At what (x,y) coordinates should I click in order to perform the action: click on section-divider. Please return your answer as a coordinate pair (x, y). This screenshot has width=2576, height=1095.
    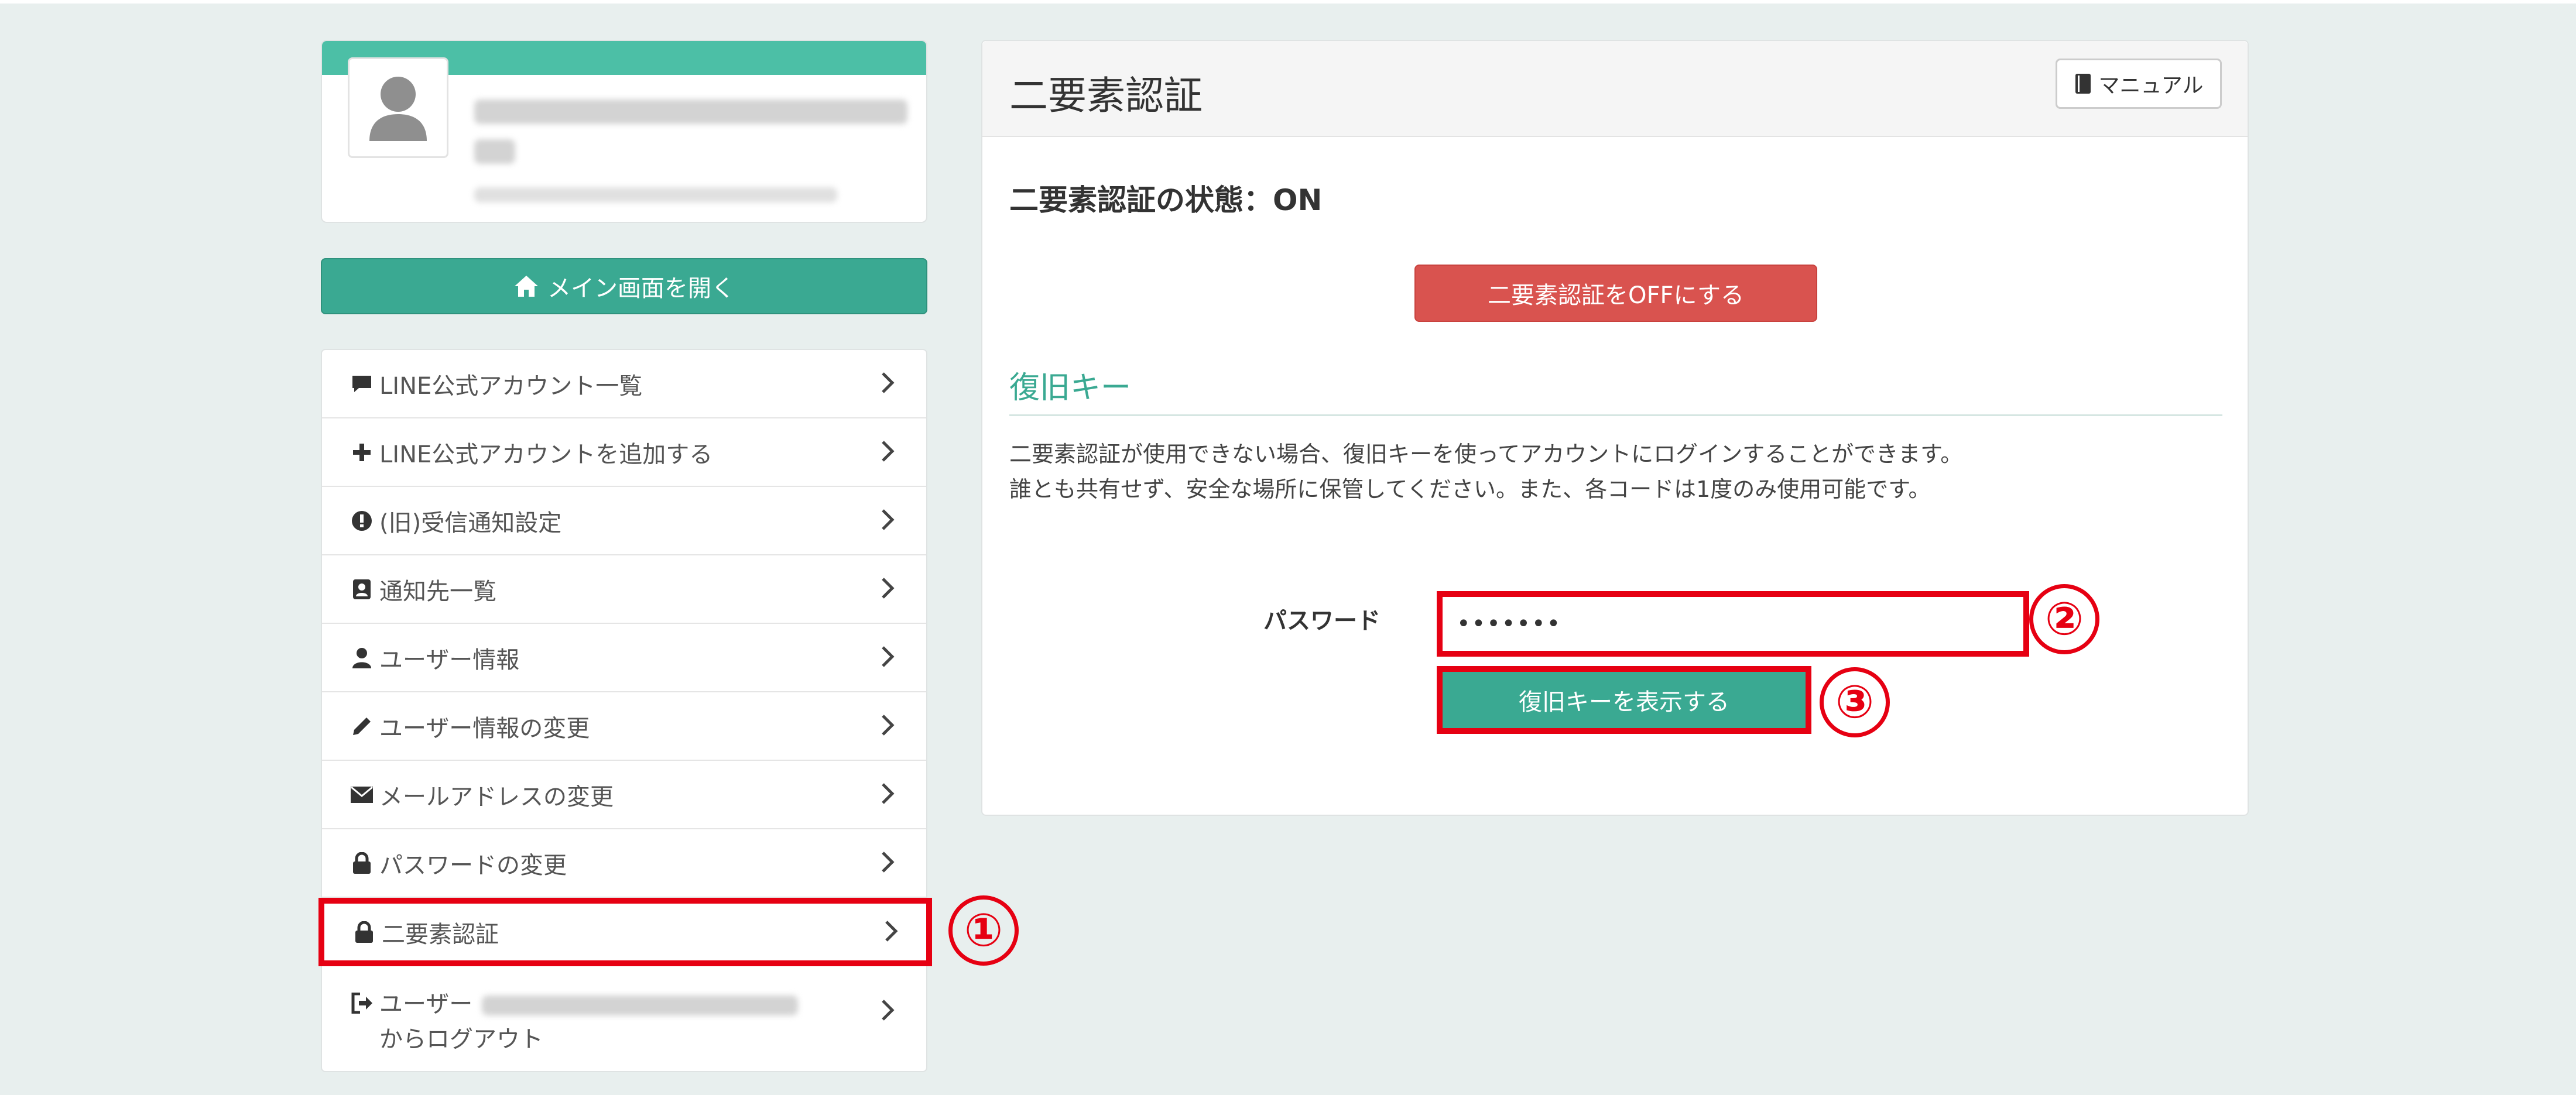
    Looking at the image, I should click on (1615, 415).